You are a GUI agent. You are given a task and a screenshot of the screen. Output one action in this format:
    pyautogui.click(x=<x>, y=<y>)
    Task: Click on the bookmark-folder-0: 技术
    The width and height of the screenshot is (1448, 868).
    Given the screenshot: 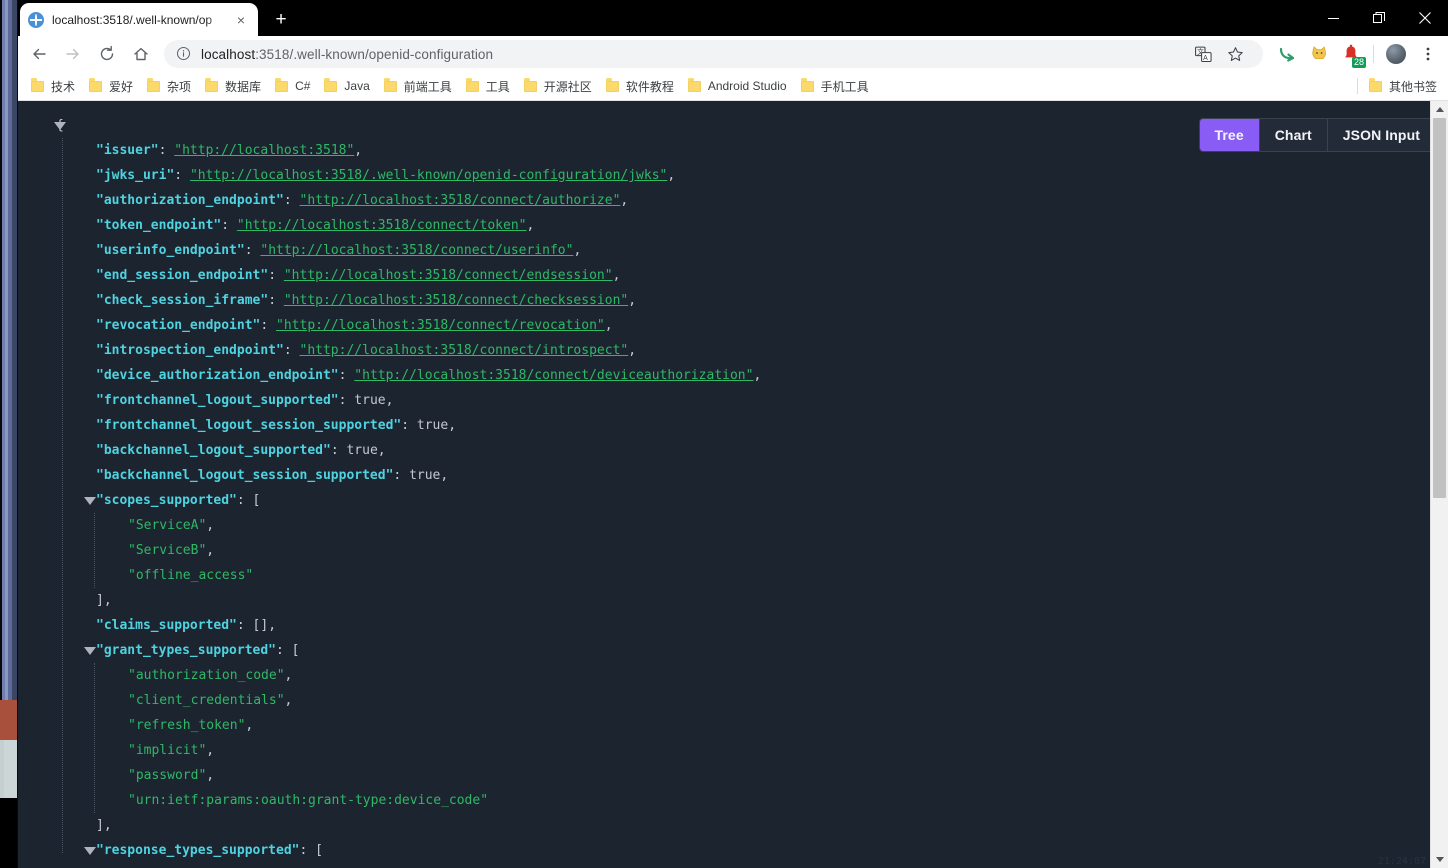 What is the action you would take?
    pyautogui.click(x=53, y=86)
    